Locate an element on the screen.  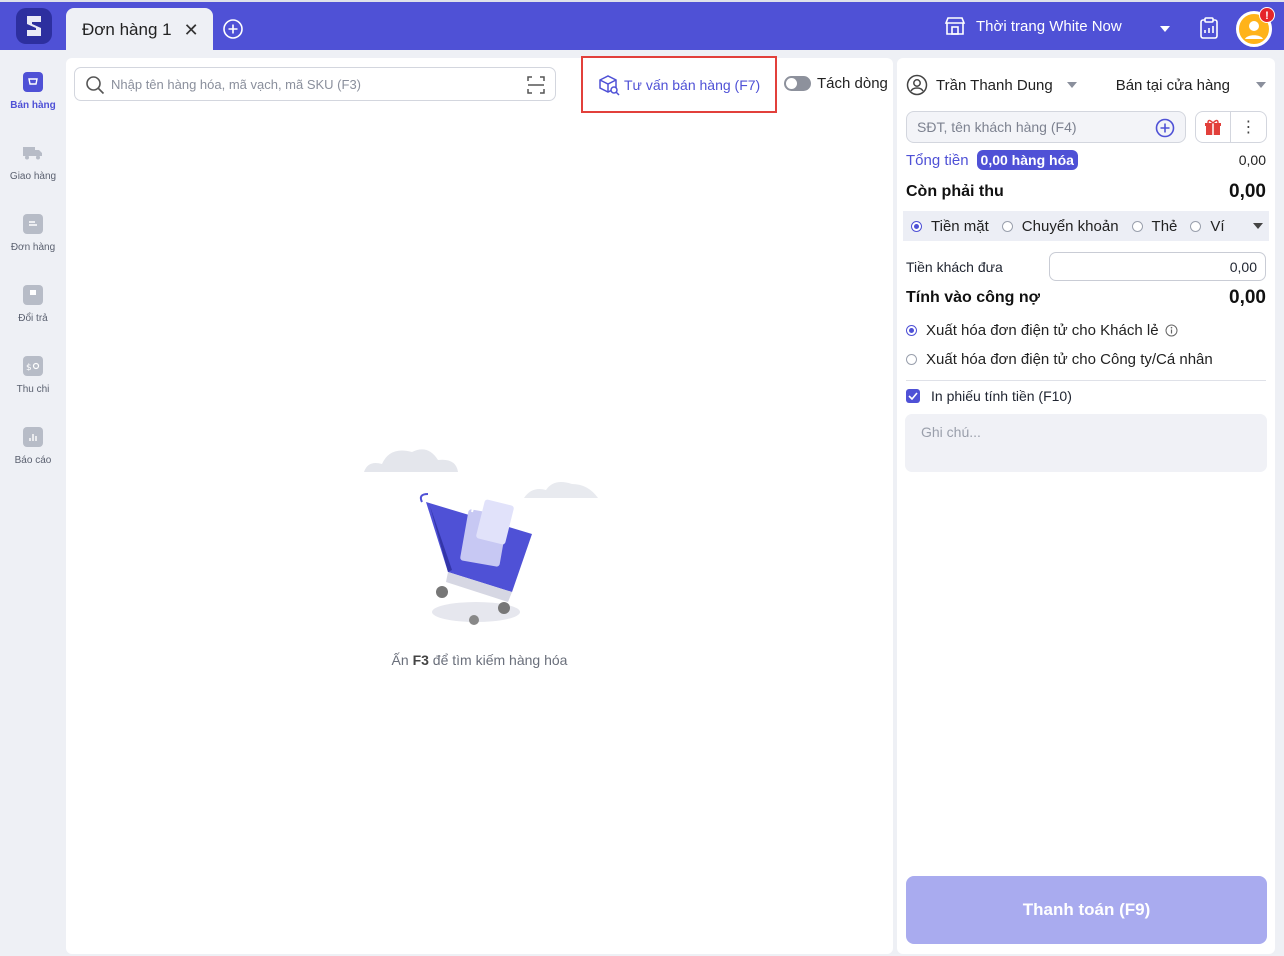
given-value: 0,00 is located at coordinates (1243, 266).